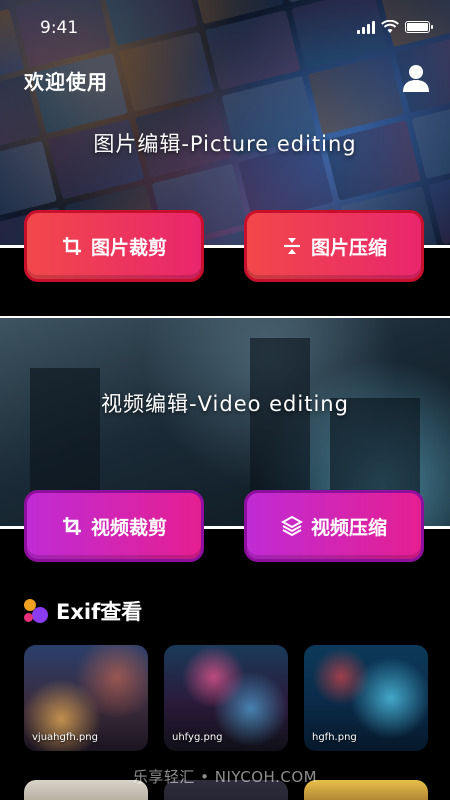  What do you see at coordinates (225, 777) in the screenshot?
I see `watermark: 乐享轻汇 • NIYCOH.COM` at bounding box center [225, 777].